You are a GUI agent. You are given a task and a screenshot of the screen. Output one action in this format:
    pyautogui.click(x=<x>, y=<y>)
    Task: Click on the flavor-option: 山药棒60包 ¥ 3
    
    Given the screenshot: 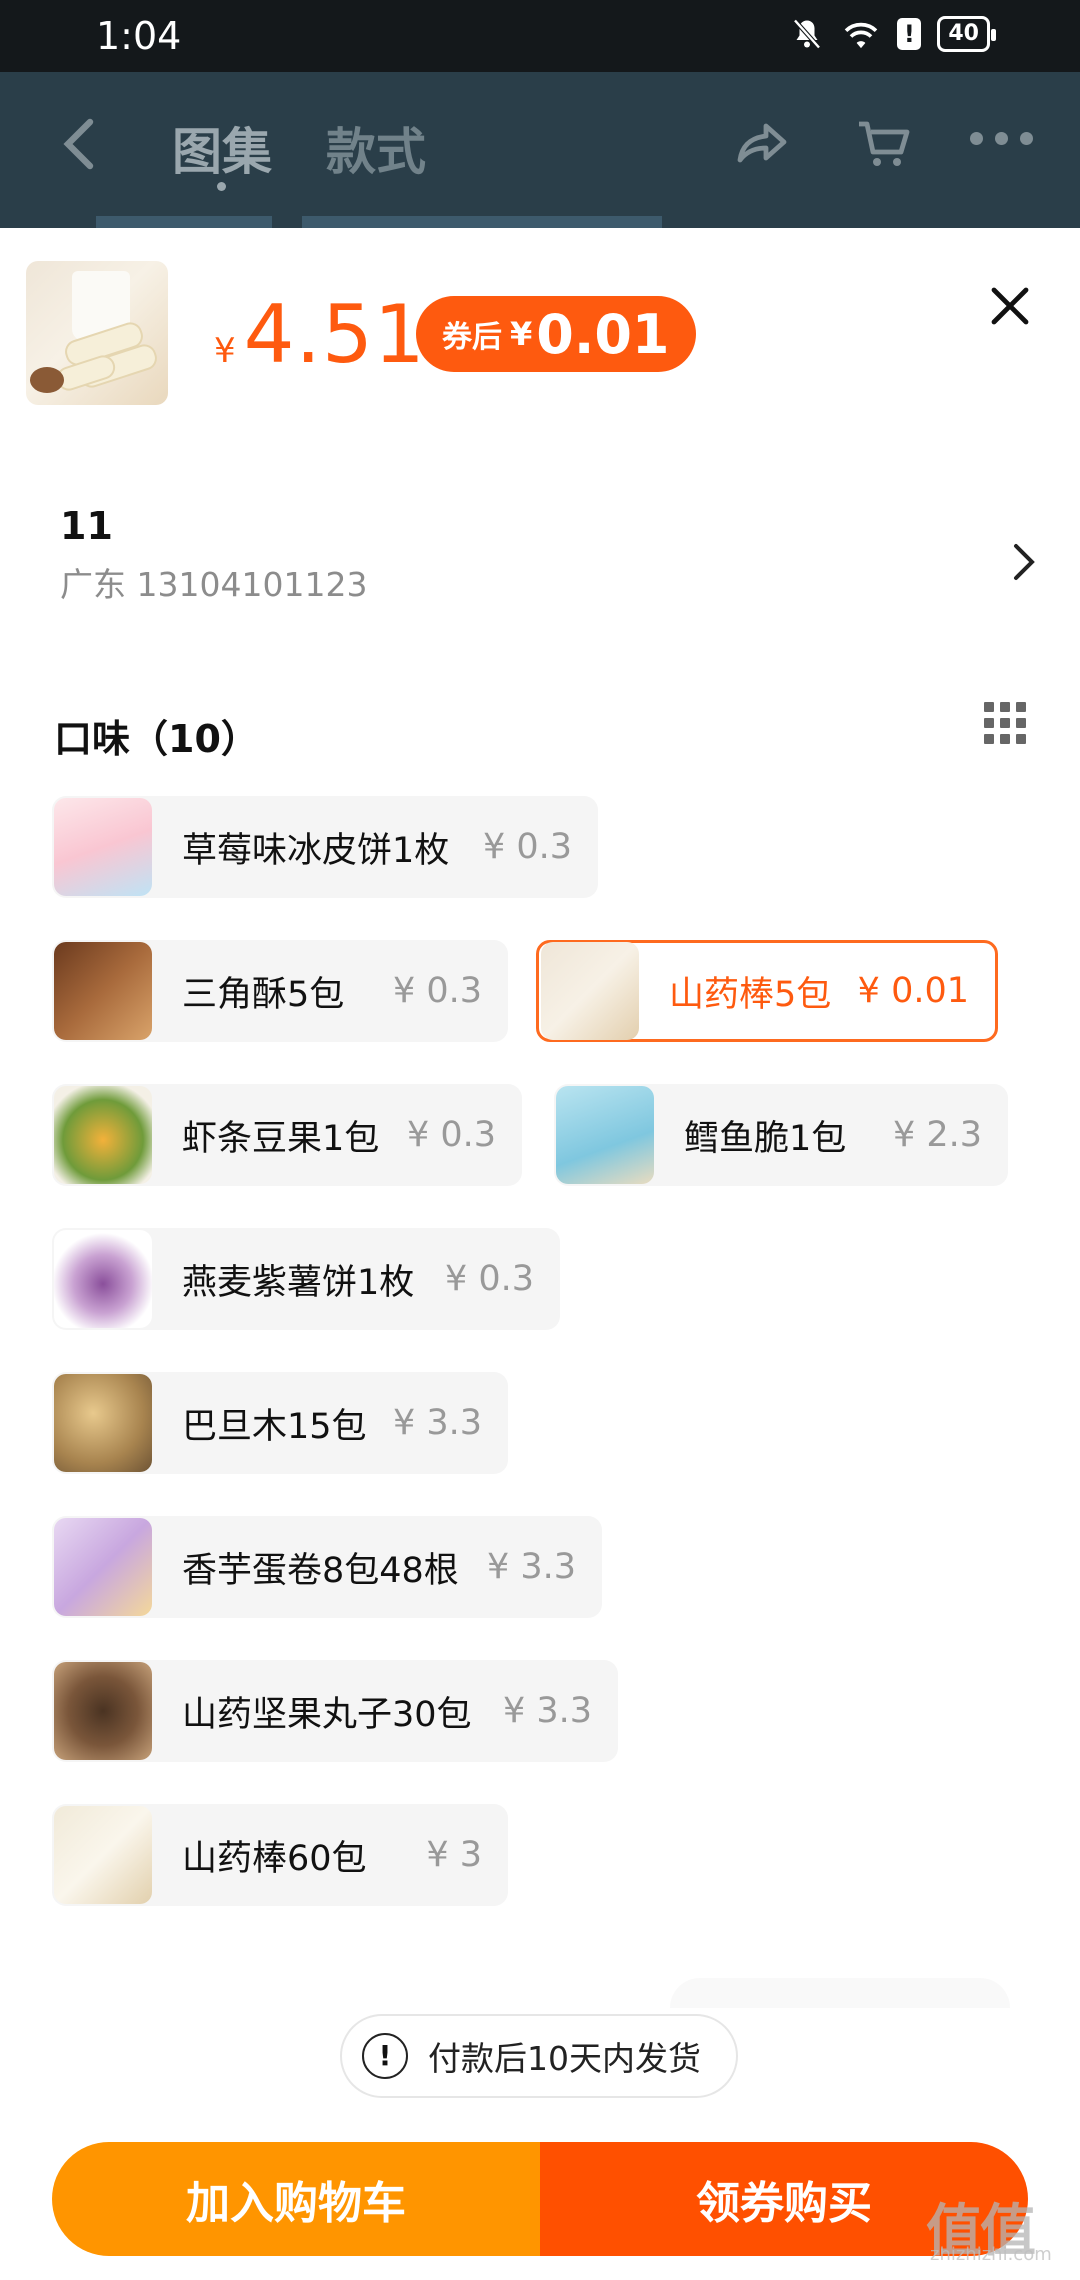 What is the action you would take?
    pyautogui.click(x=280, y=1855)
    